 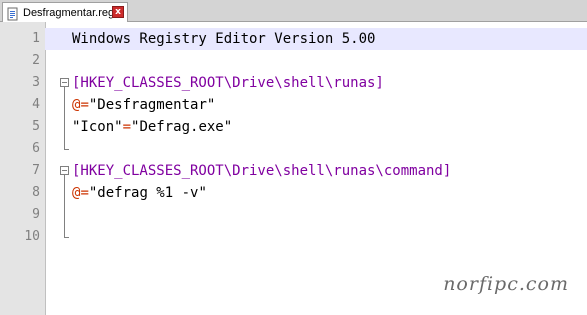 I want to click on code-line: 10, so click(x=293, y=237).